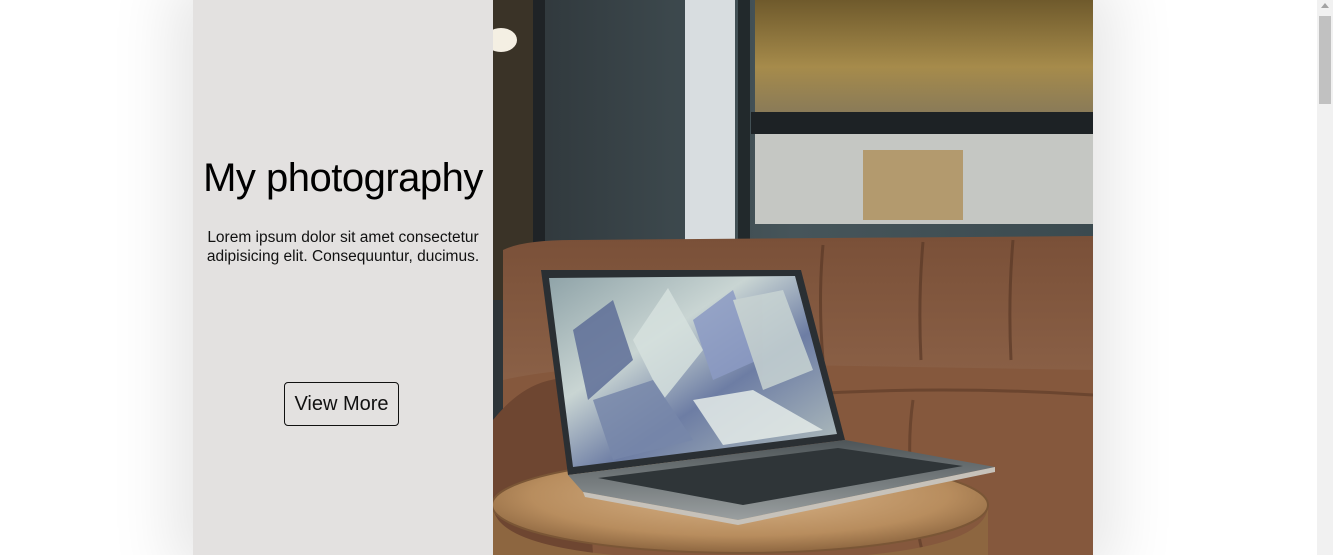 The width and height of the screenshot is (1333, 555). Describe the element at coordinates (1325, 5) in the screenshot. I see `scroll-up-icon` at that location.